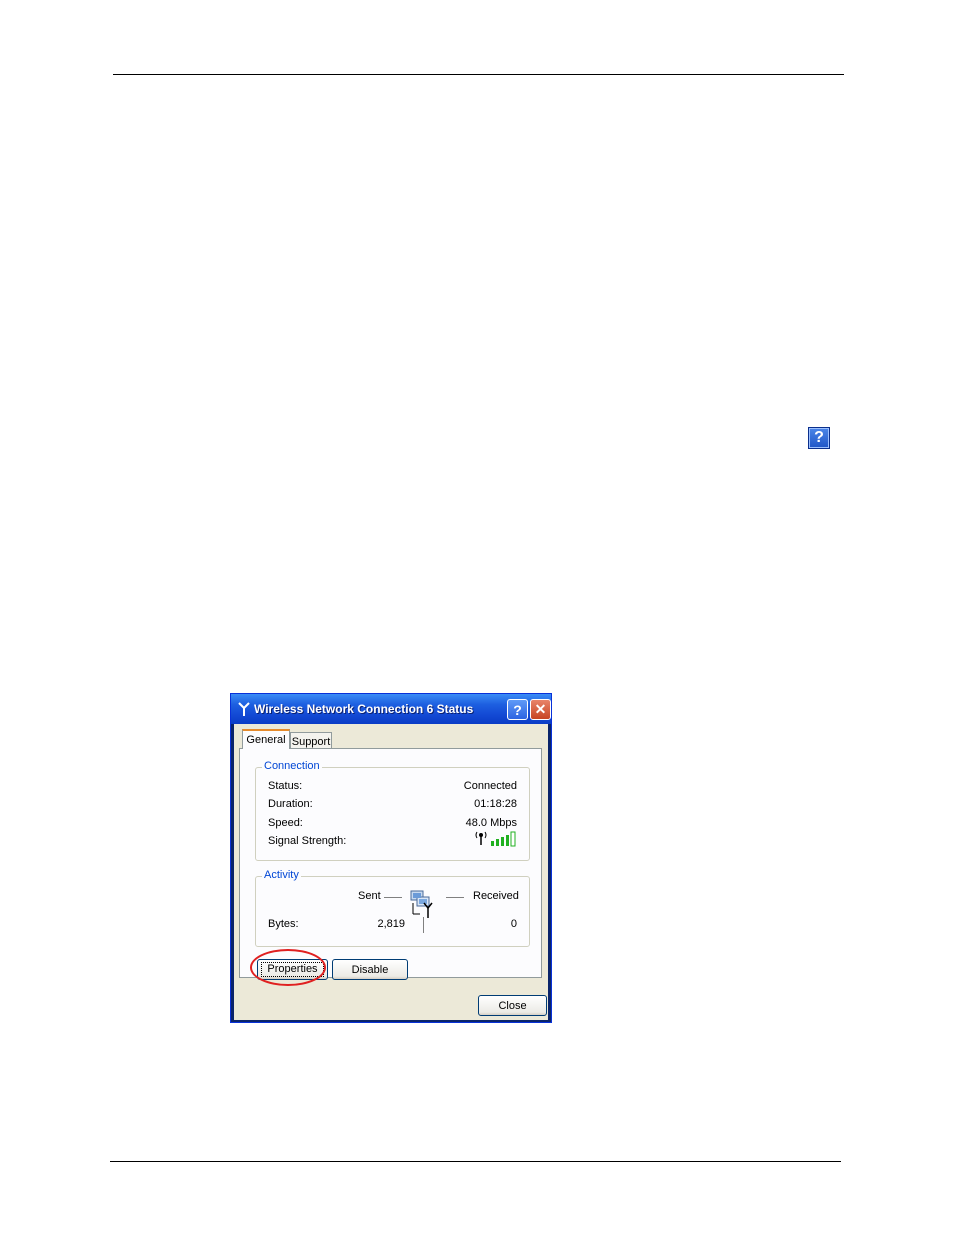  What do you see at coordinates (819, 438) in the screenshot?
I see `help-badge-icon: ?` at bounding box center [819, 438].